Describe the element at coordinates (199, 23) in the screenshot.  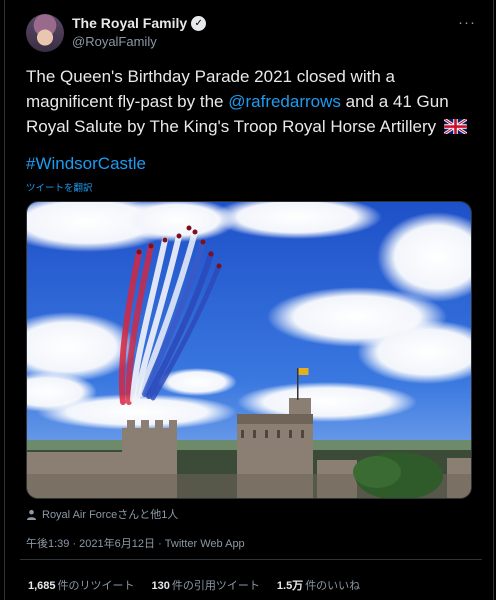
I see `verified-badge-icon: ✓` at that location.